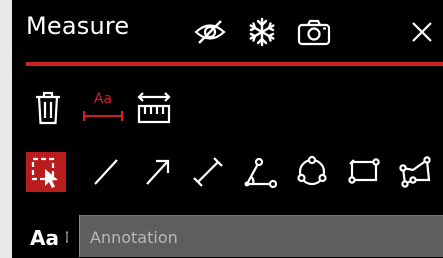 The width and height of the screenshot is (443, 258). What do you see at coordinates (422, 32) in the screenshot?
I see `close-icon` at bounding box center [422, 32].